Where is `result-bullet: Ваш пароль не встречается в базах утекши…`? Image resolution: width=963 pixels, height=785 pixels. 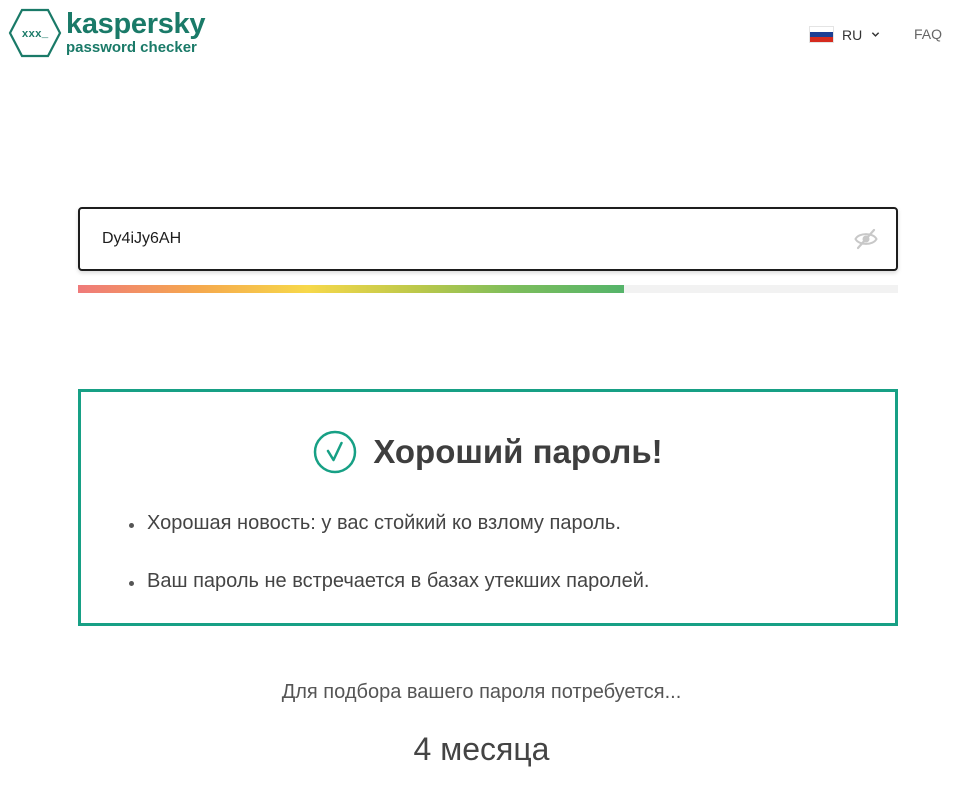
result-bullet: Ваш пароль не встречается в базах утекши… is located at coordinates (389, 599).